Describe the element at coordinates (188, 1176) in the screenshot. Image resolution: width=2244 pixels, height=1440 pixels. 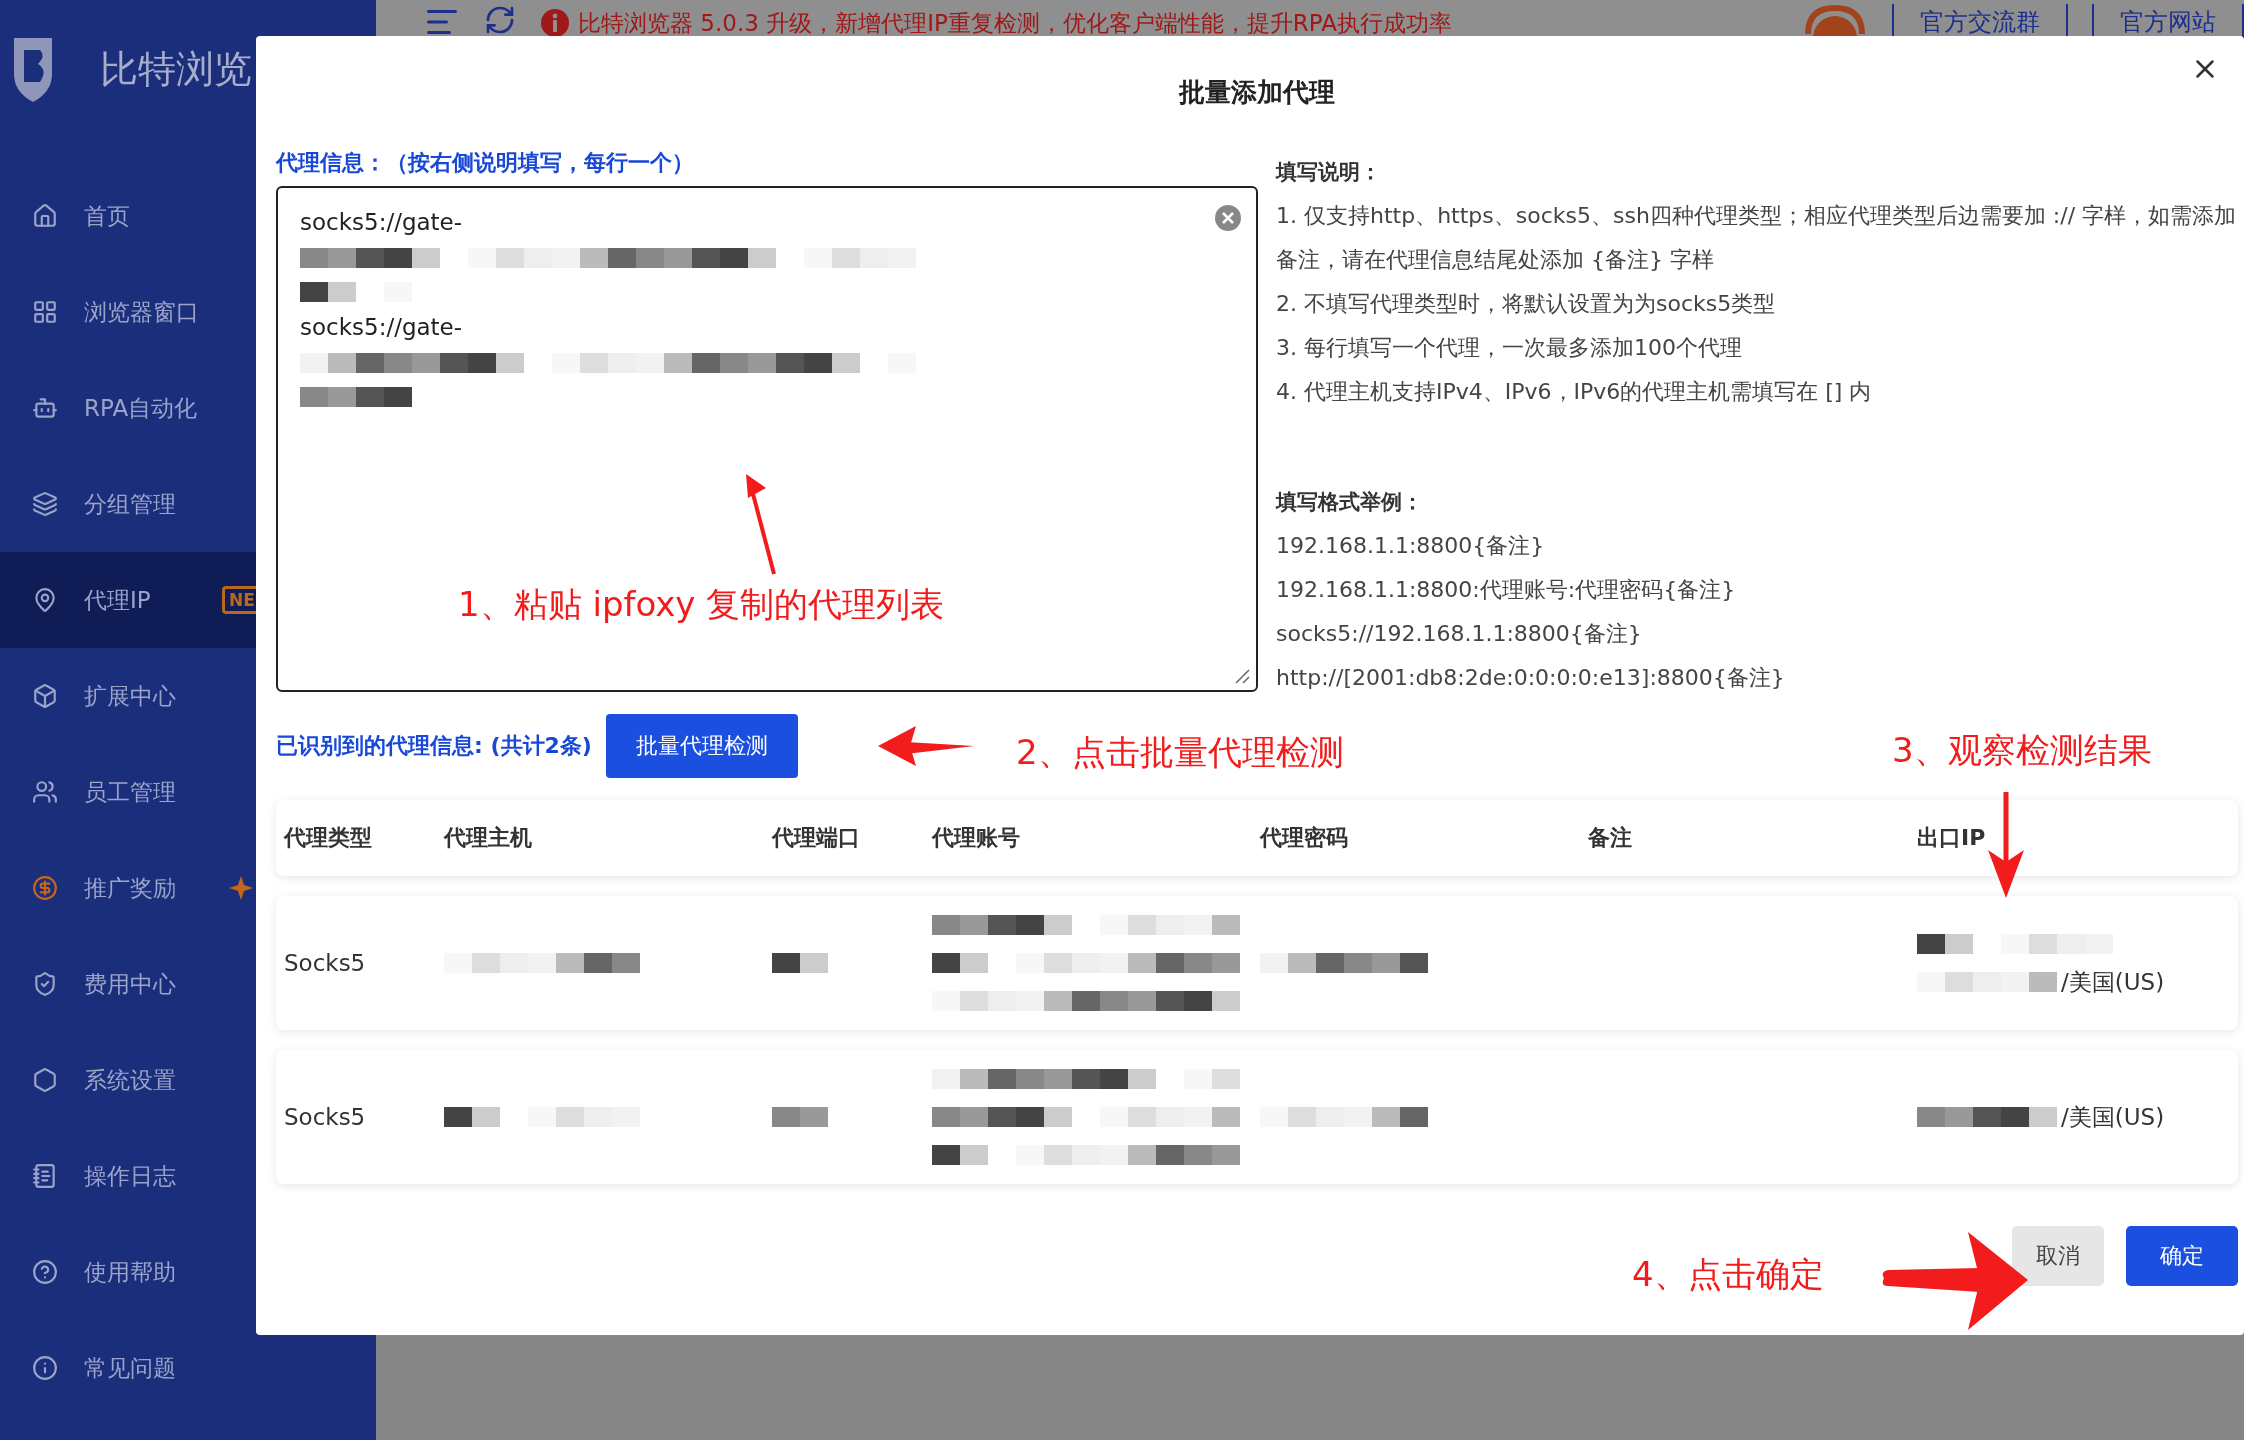
I see `nav-item: 操作日志` at that location.